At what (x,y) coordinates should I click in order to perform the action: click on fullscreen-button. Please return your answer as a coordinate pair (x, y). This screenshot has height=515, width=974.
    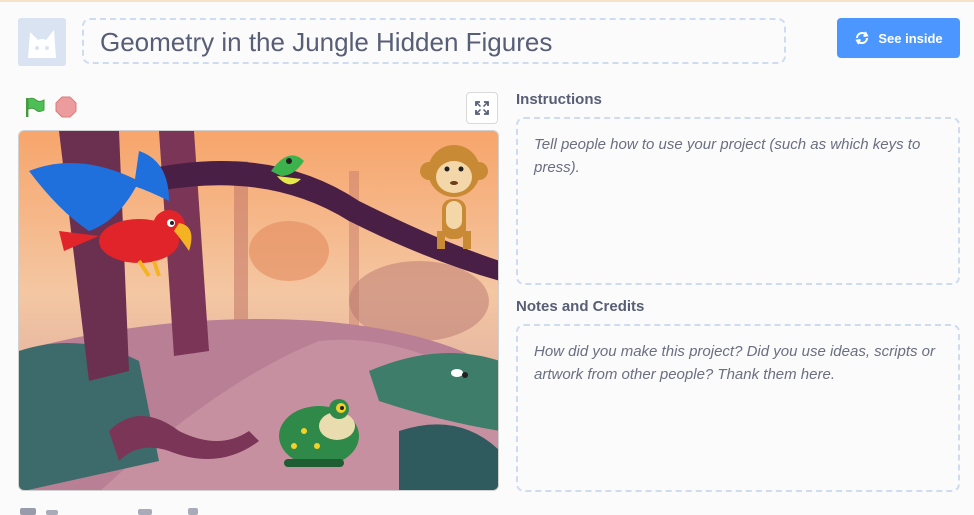
    Looking at the image, I should click on (482, 108).